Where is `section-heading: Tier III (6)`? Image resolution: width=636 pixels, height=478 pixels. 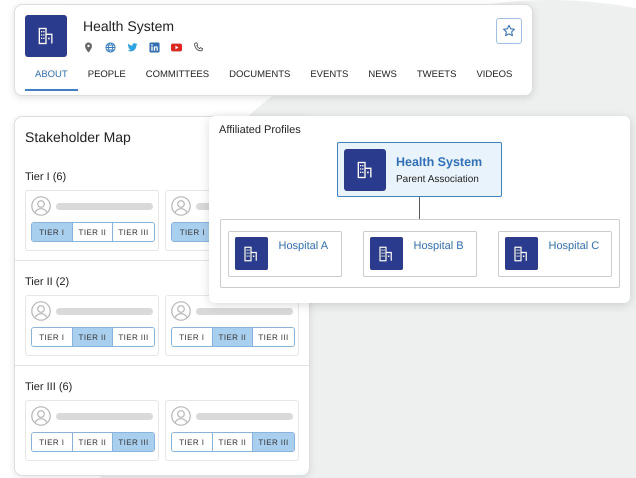
section-heading: Tier III (6) is located at coordinates (49, 387).